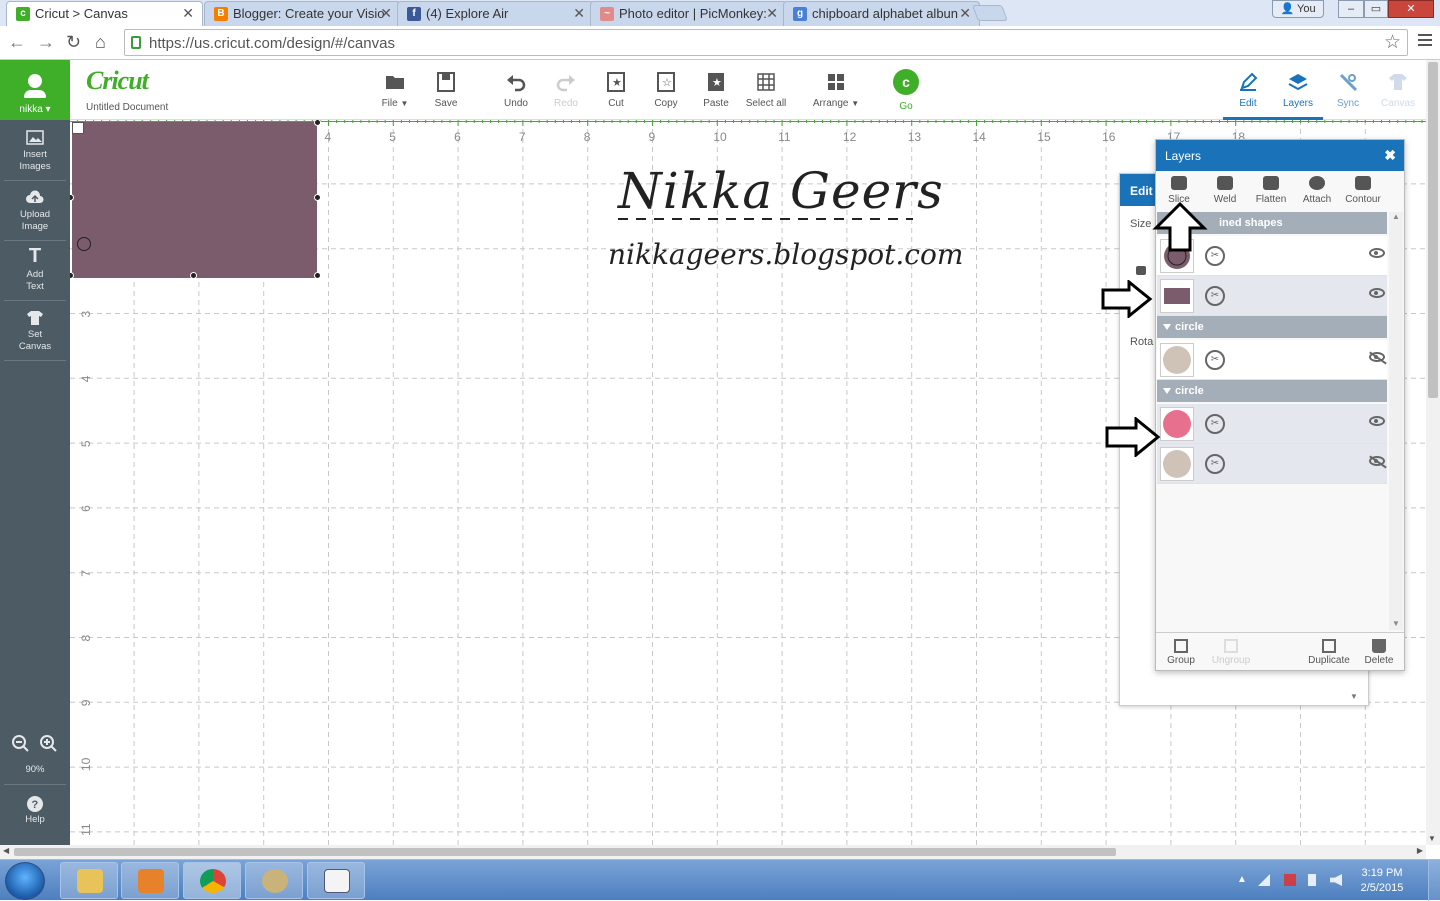 The image size is (1440, 901). I want to click on undo-button: Undo, so click(516, 90).